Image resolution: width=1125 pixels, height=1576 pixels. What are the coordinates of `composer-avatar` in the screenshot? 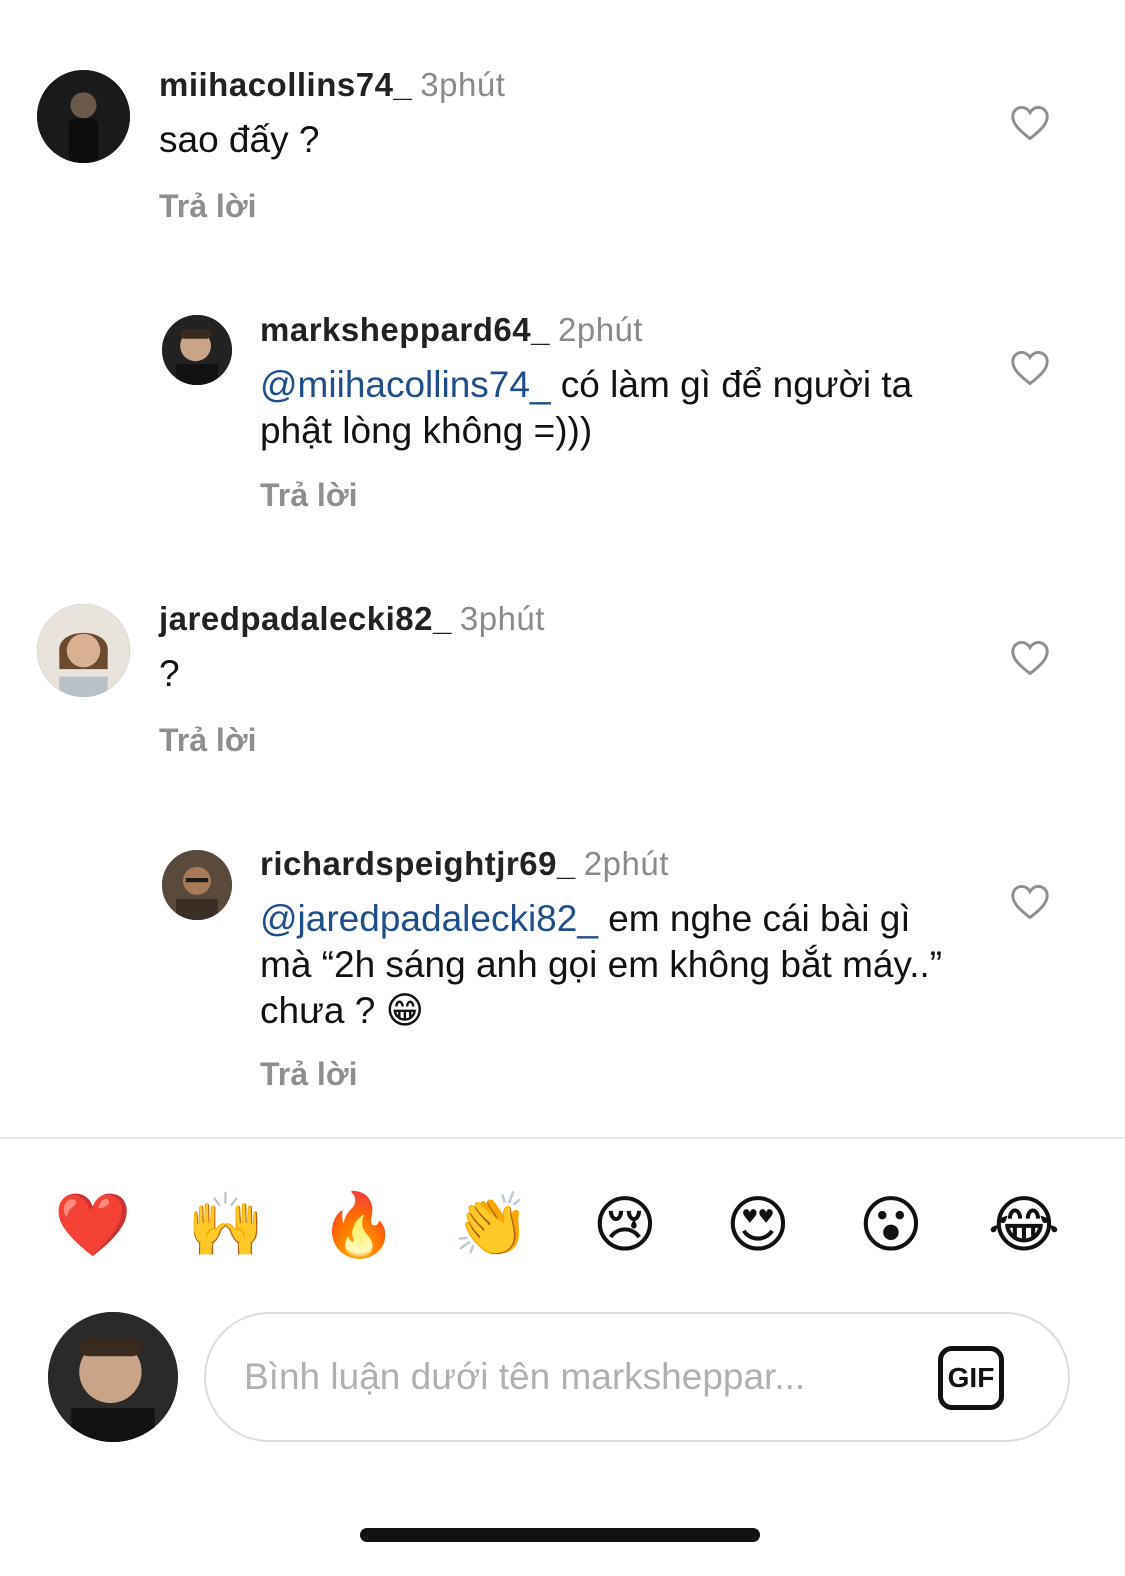 It's located at (113, 1377).